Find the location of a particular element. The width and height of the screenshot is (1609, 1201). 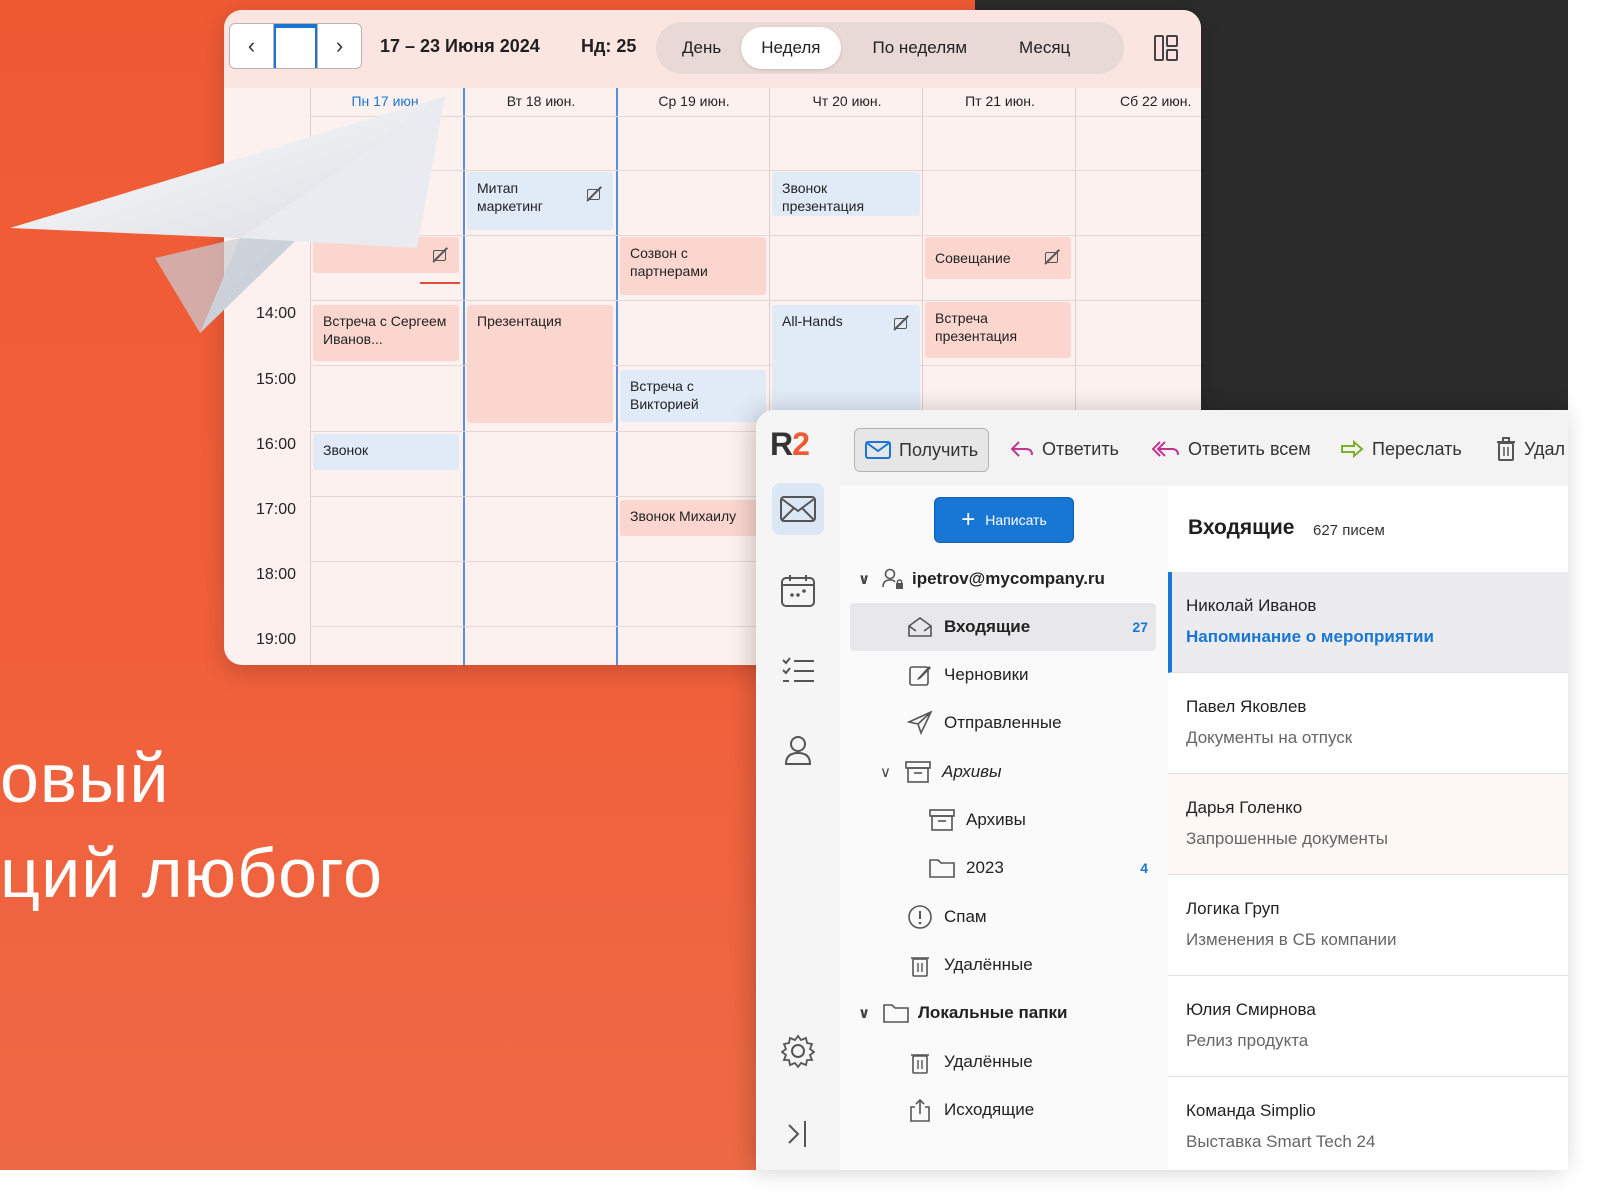

tasks-icon is located at coordinates (798, 669).